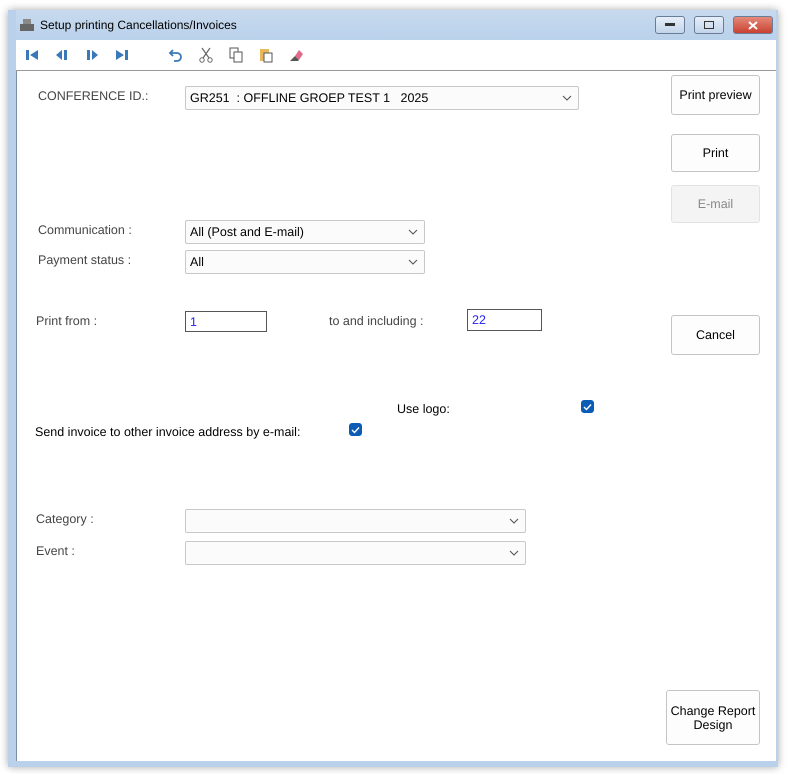 The image size is (787, 774). Describe the element at coordinates (713, 717) in the screenshot. I see `change-report-design-button: Change Report Design` at that location.